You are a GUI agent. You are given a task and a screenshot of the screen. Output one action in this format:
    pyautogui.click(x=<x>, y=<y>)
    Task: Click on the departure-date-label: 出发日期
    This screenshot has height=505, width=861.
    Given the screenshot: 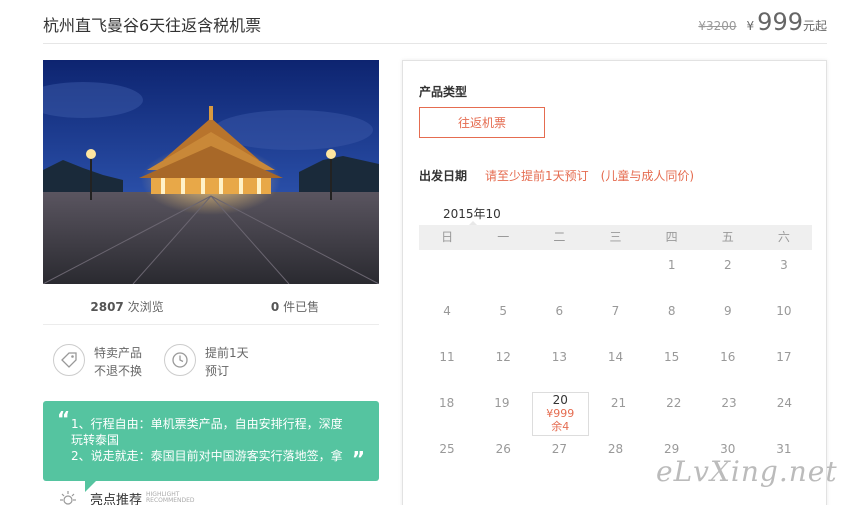 What is the action you would take?
    pyautogui.click(x=443, y=176)
    